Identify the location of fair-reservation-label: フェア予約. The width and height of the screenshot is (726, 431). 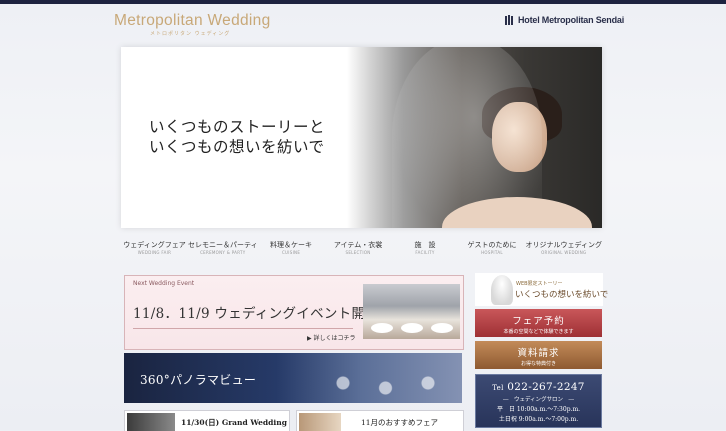
(538, 321).